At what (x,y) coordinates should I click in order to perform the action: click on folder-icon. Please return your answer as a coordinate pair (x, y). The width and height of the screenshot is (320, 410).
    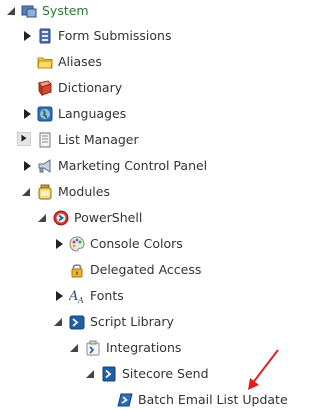
    Looking at the image, I should click on (45, 63).